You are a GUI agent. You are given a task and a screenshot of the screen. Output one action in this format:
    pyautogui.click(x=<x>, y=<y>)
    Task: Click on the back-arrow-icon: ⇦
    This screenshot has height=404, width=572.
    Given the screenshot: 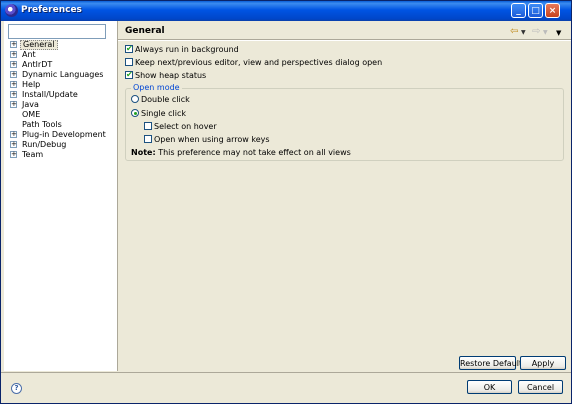 What is the action you would take?
    pyautogui.click(x=514, y=31)
    